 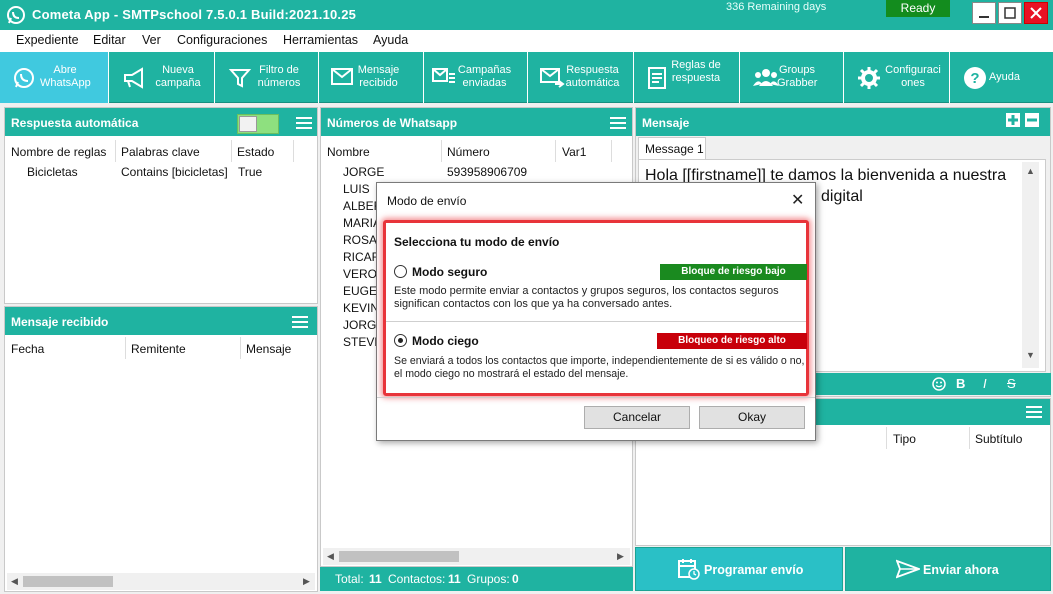 What do you see at coordinates (618, 123) in the screenshot?
I see `numbers-menu-icon` at bounding box center [618, 123].